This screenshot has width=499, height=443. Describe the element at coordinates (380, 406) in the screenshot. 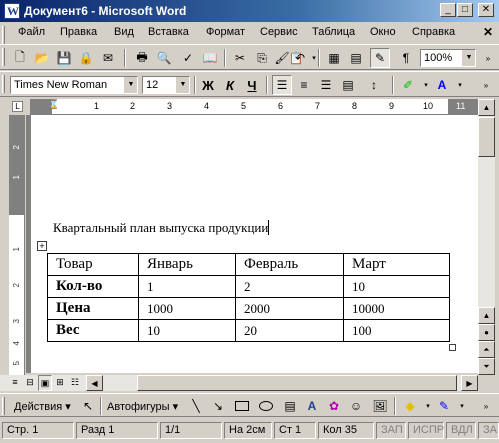

I see `insert-picture-icon: 🖼` at that location.